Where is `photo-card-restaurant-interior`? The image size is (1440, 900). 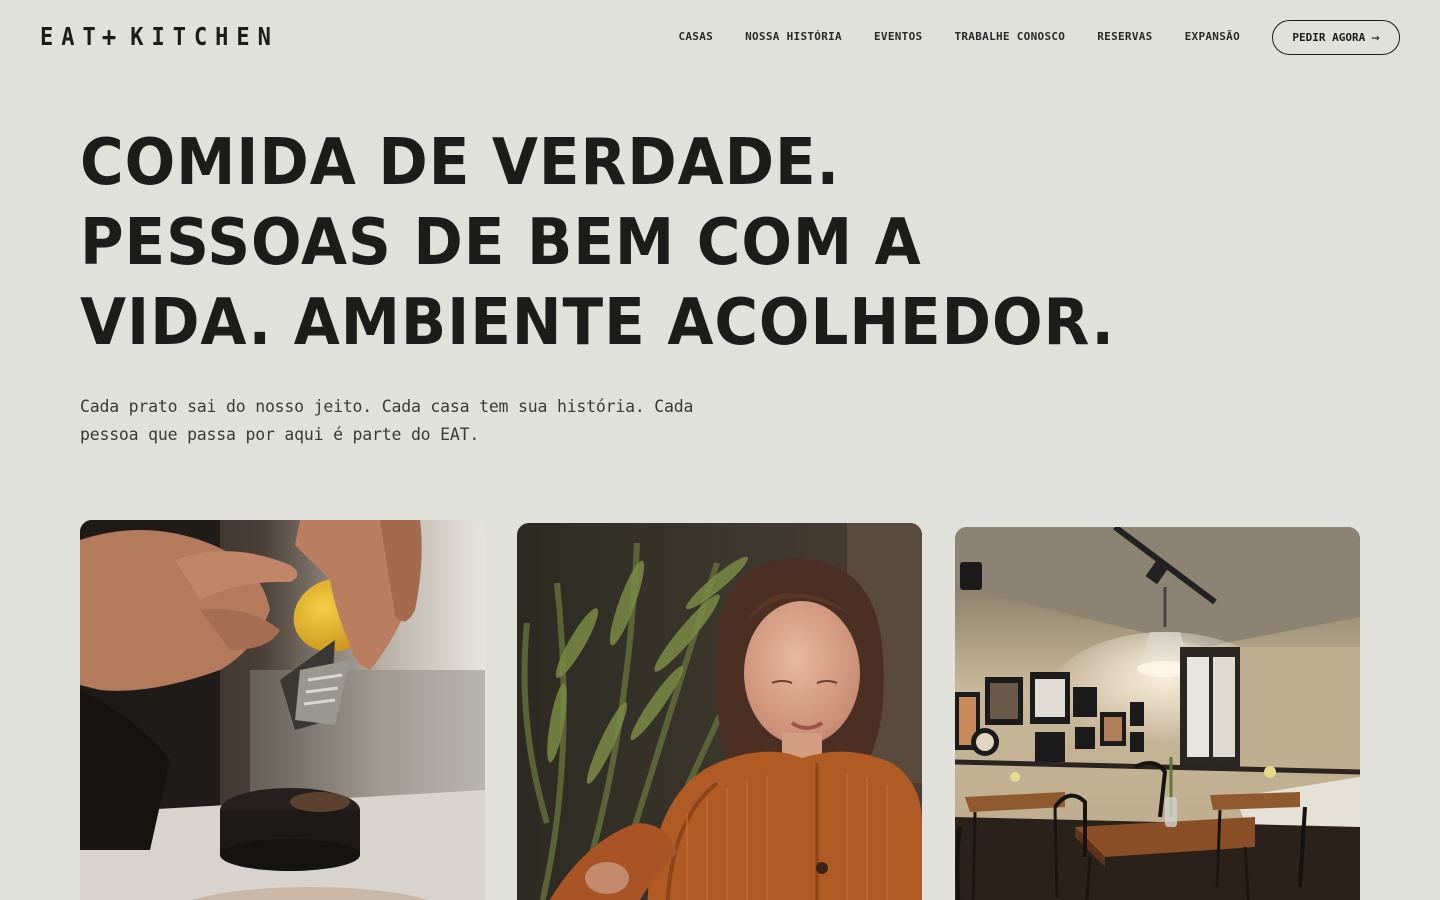 photo-card-restaurant-interior is located at coordinates (1157, 713).